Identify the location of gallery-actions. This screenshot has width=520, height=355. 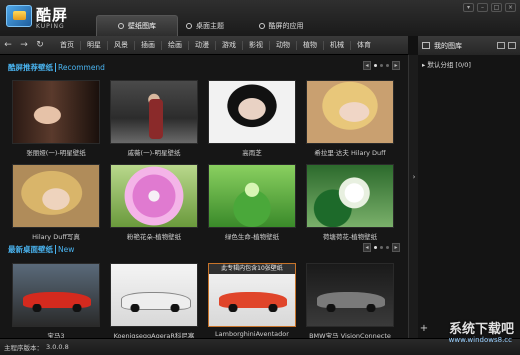
(508, 45).